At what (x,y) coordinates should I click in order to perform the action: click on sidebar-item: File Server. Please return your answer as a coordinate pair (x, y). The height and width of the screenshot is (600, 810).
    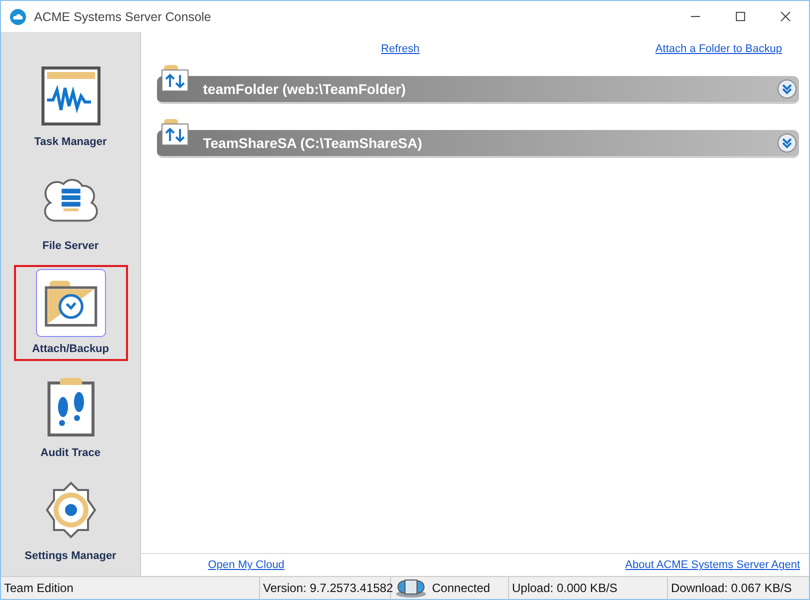
    Looking at the image, I should click on (71, 210).